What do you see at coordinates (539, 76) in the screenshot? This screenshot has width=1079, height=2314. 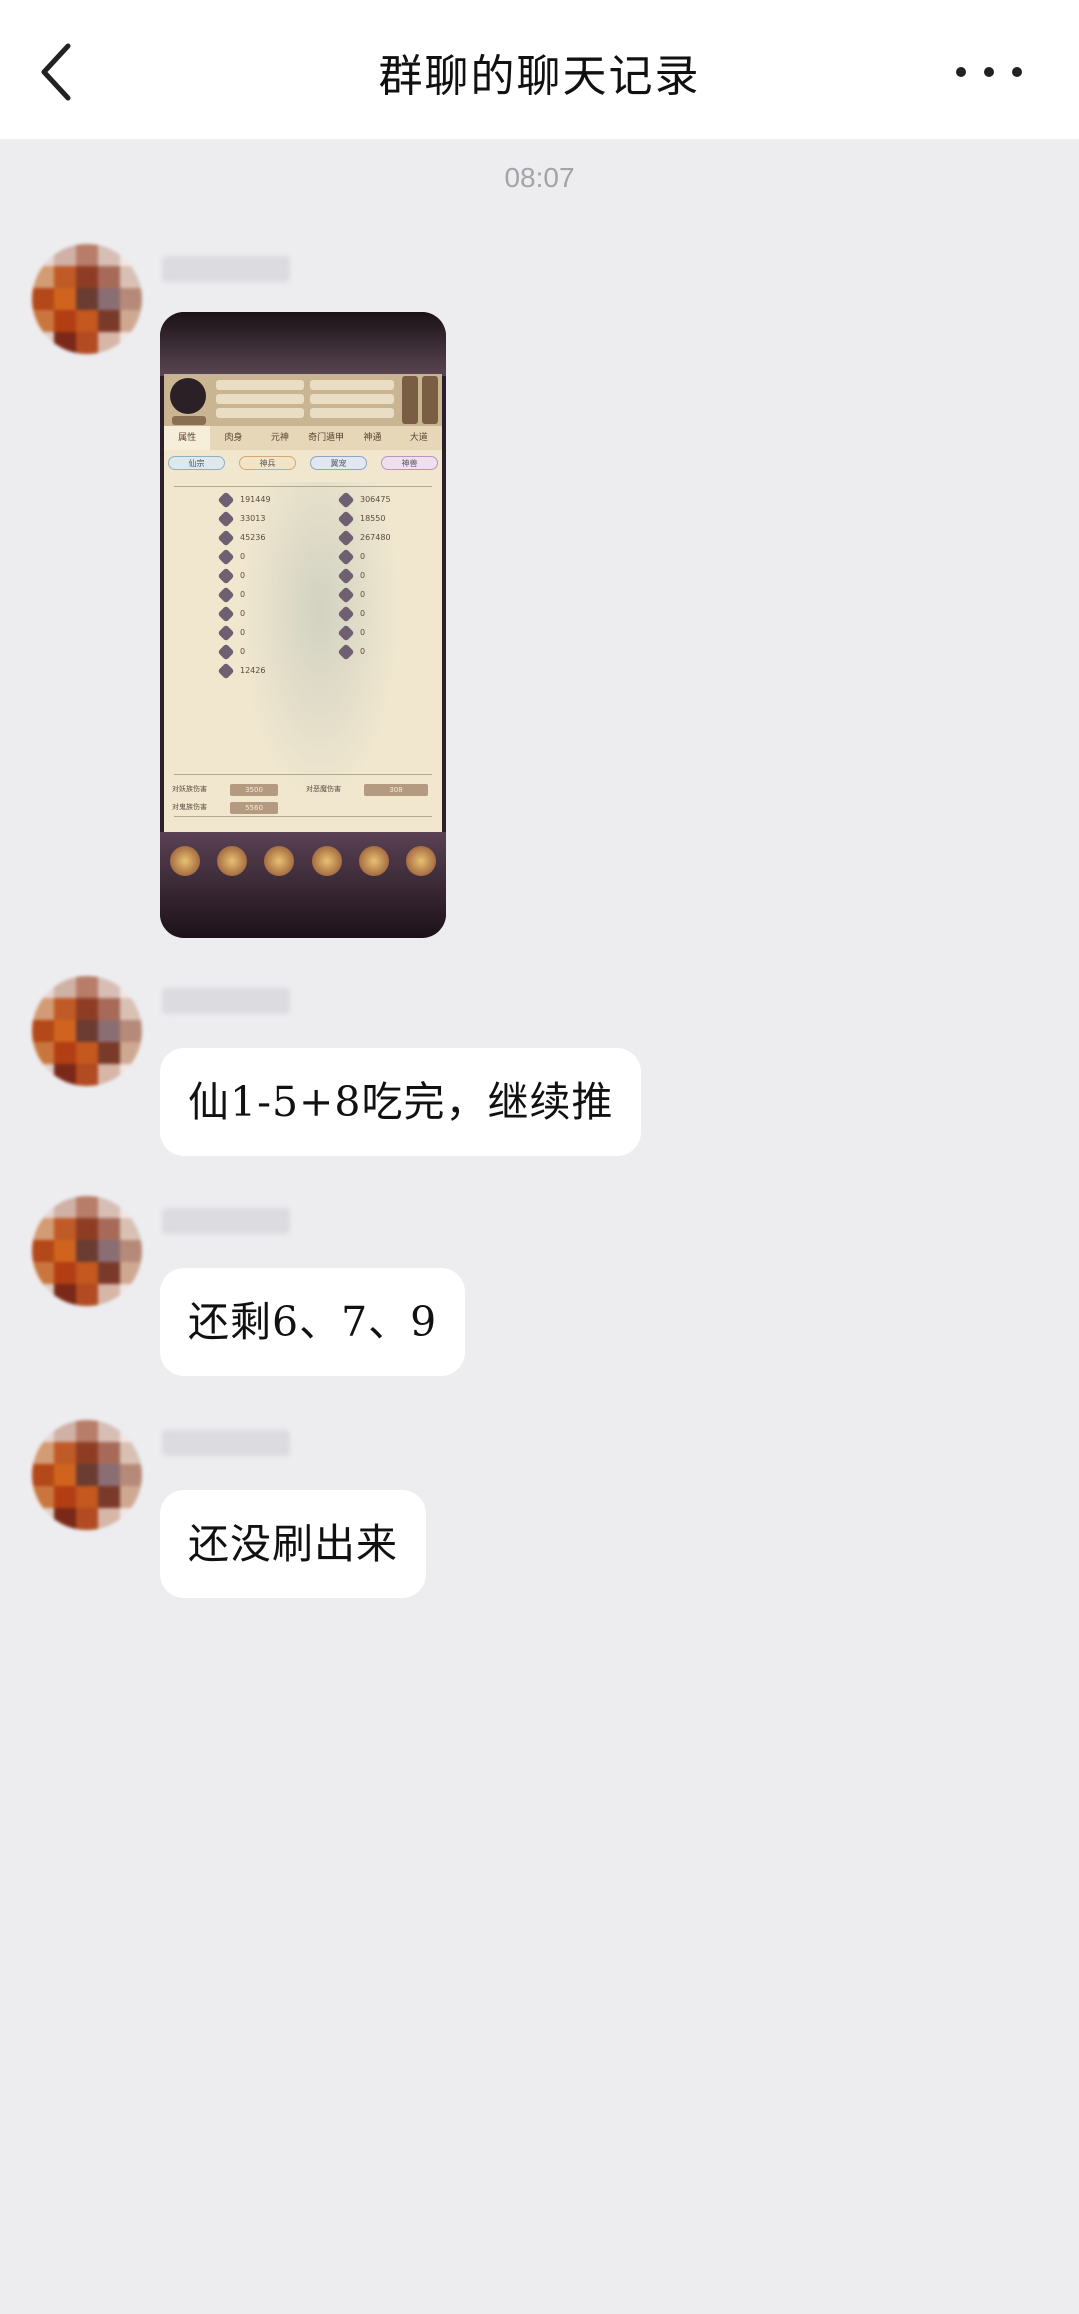 I see `page-title: 群聊的聊天记录` at bounding box center [539, 76].